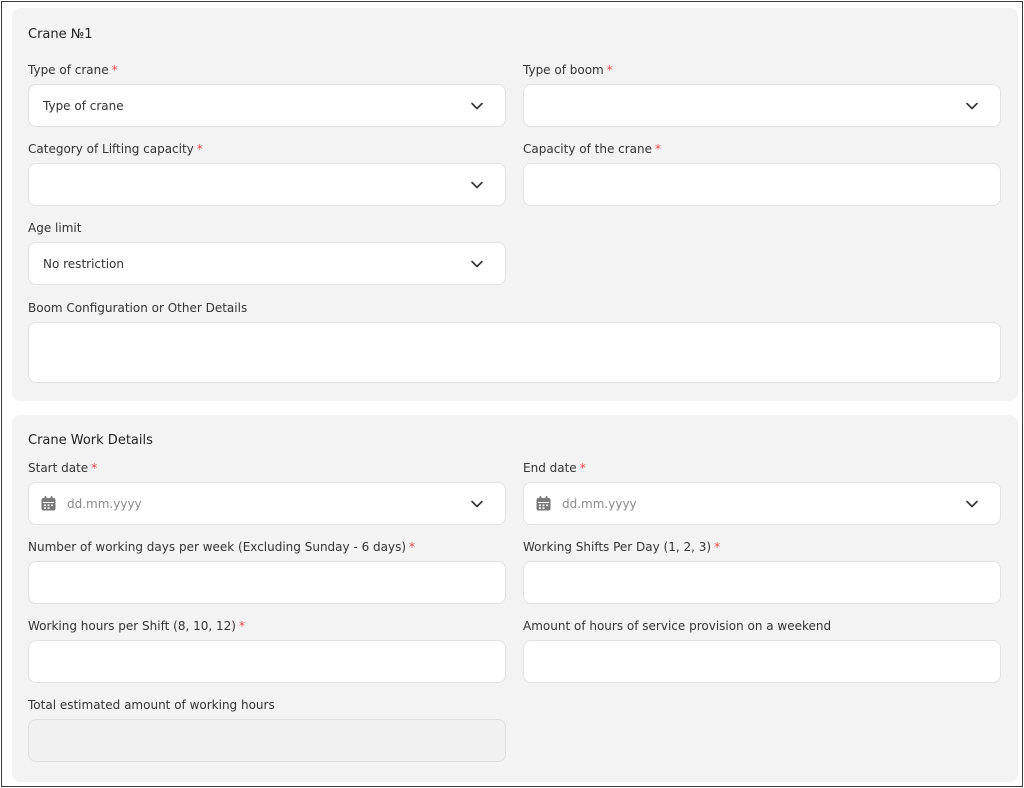  I want to click on crane-capacity-label: Capacity of the crane *, so click(592, 149).